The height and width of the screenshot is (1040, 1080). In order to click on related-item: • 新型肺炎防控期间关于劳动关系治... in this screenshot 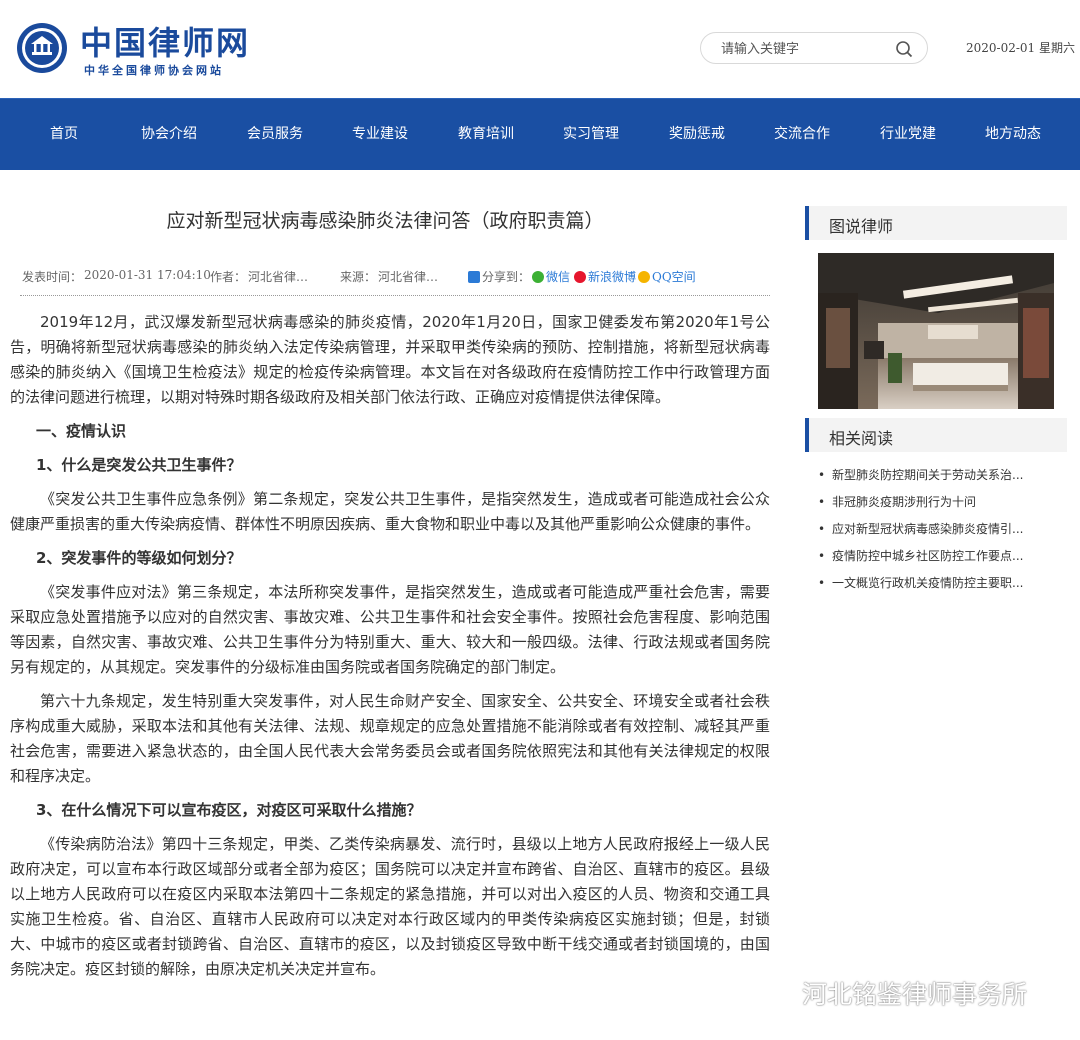, I will do `click(938, 479)`.